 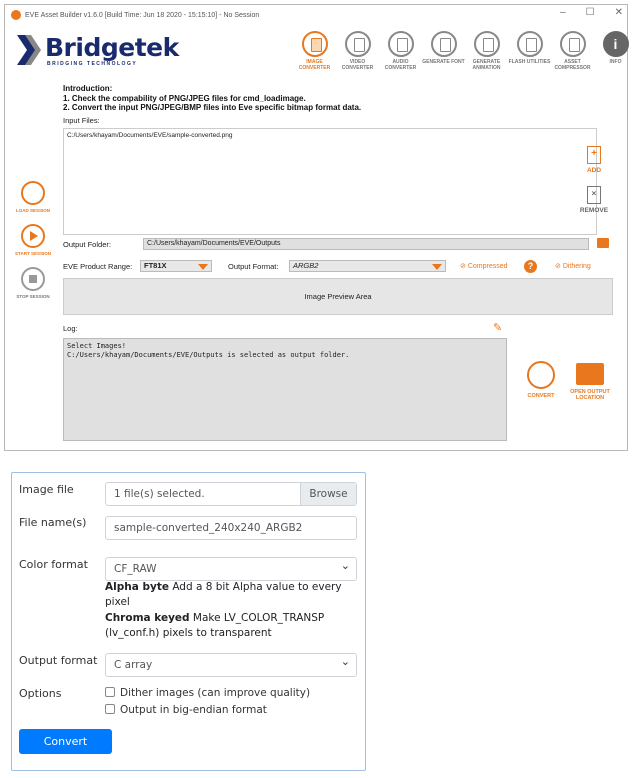 I want to click on image-file-input: 1 file(s) selected. Browse, so click(x=231, y=494).